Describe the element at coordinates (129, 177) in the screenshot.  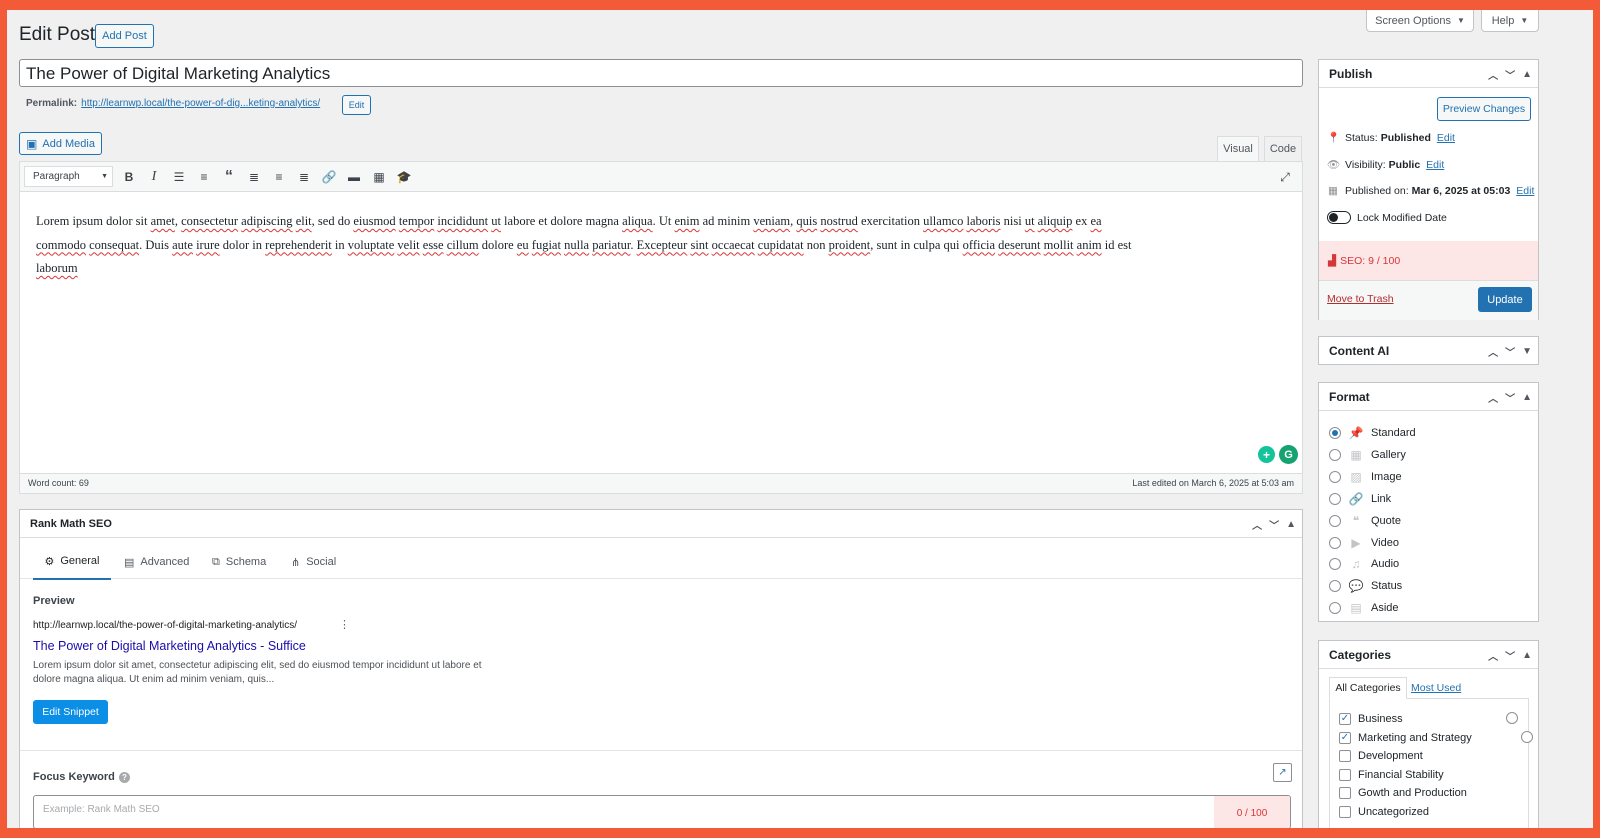
I see `bold-icon: B` at that location.